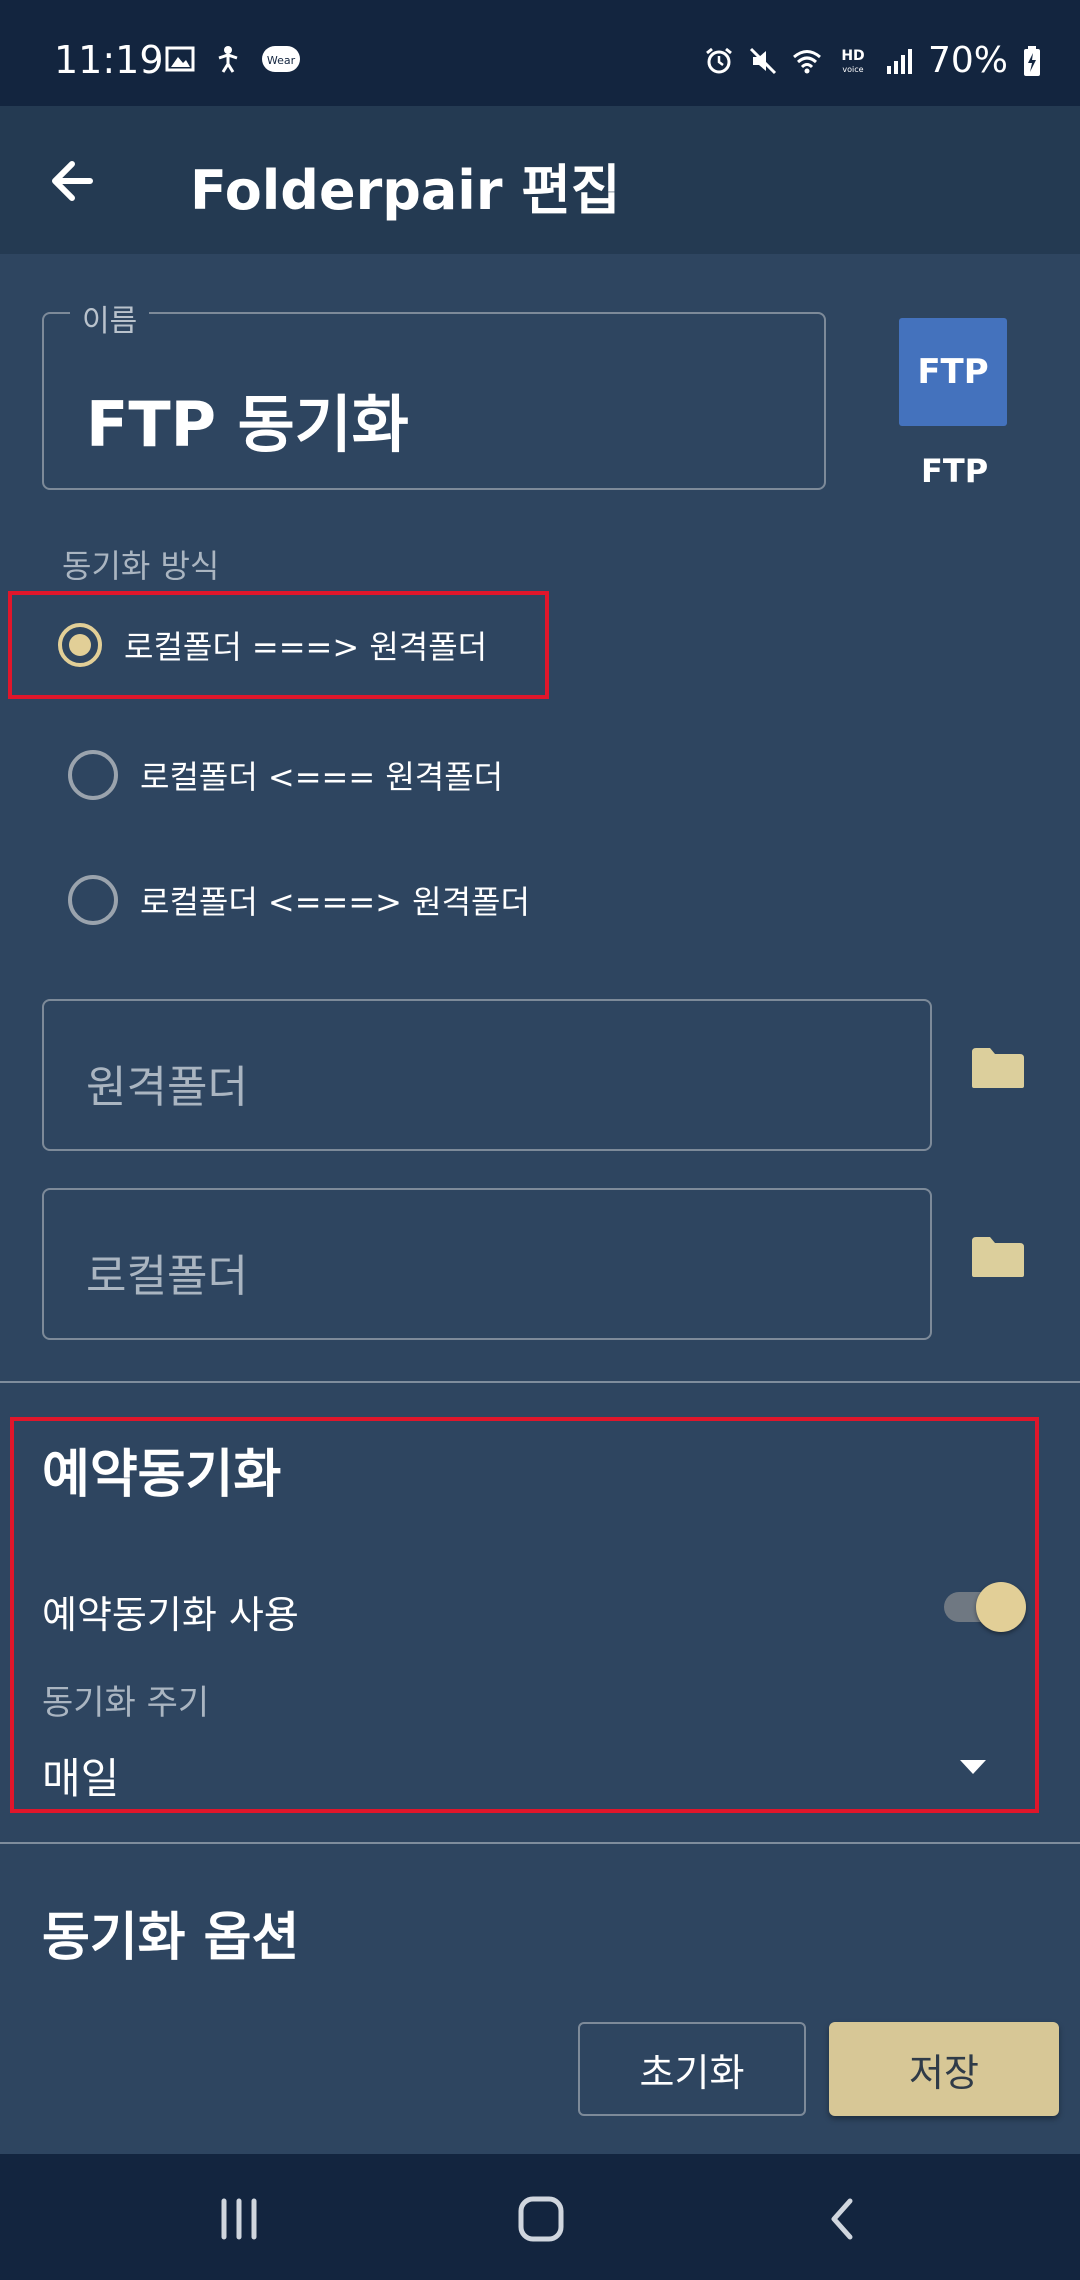 The image size is (1080, 2280). Describe the element at coordinates (322, 777) in the screenshot. I see `radio-label: 로컬폴더 <=== 원격폴더` at that location.